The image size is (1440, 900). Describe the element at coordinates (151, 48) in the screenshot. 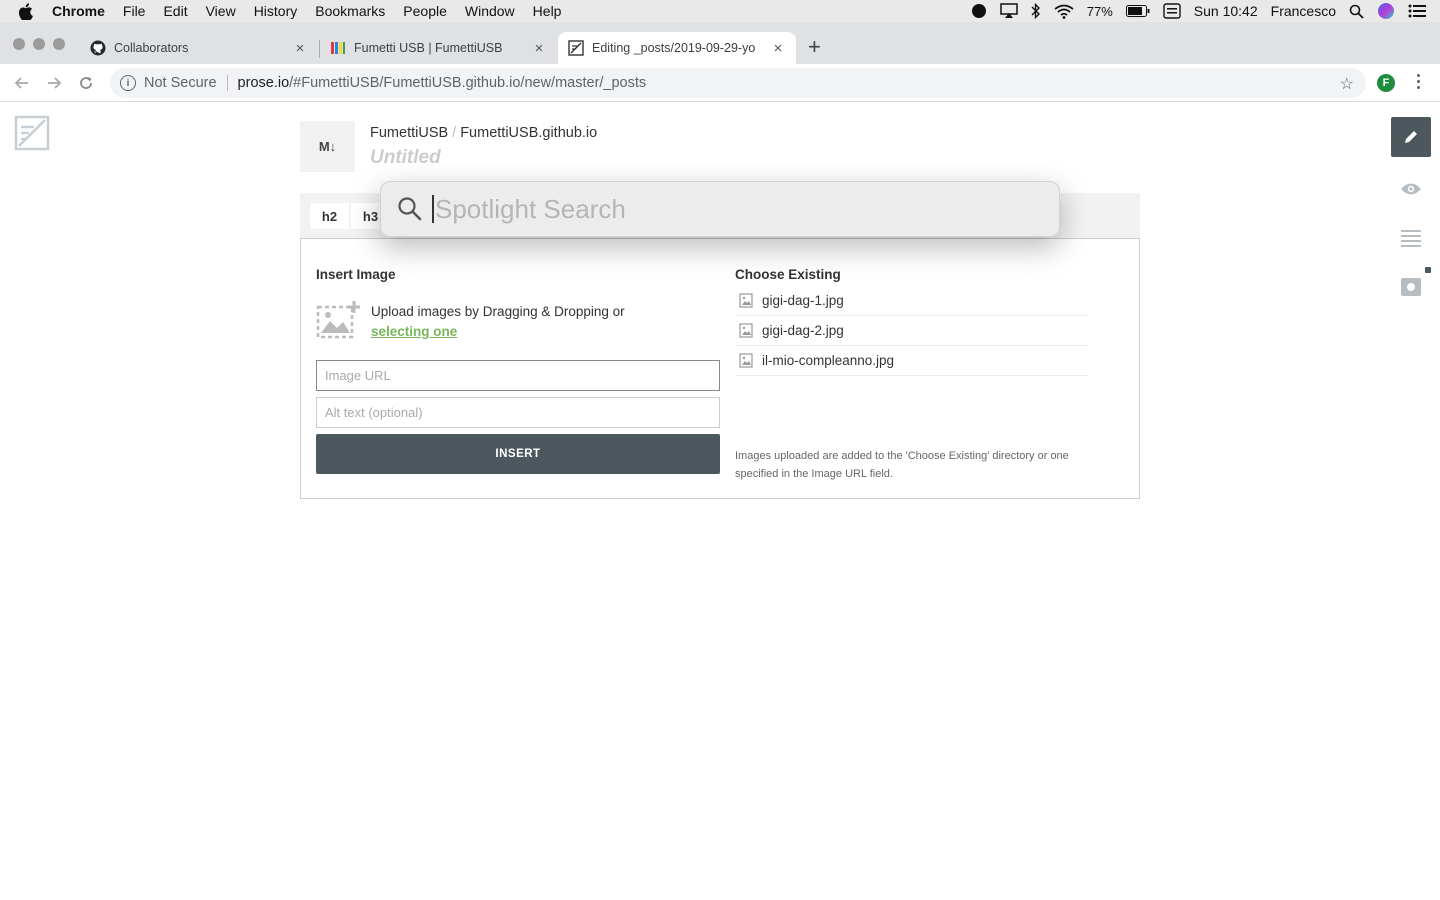

I see `tab-title: Collaborators` at that location.